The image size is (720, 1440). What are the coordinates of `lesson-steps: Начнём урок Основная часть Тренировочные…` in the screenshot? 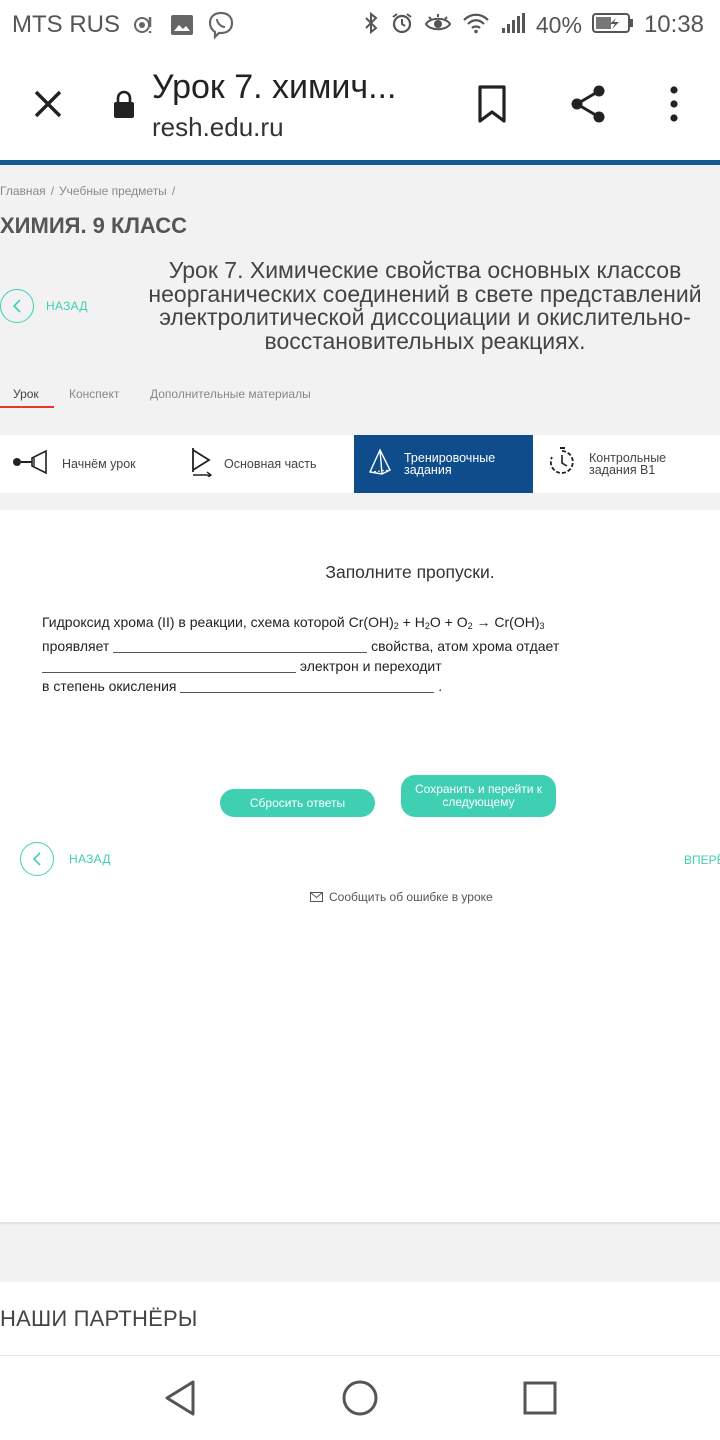 It's located at (360, 464).